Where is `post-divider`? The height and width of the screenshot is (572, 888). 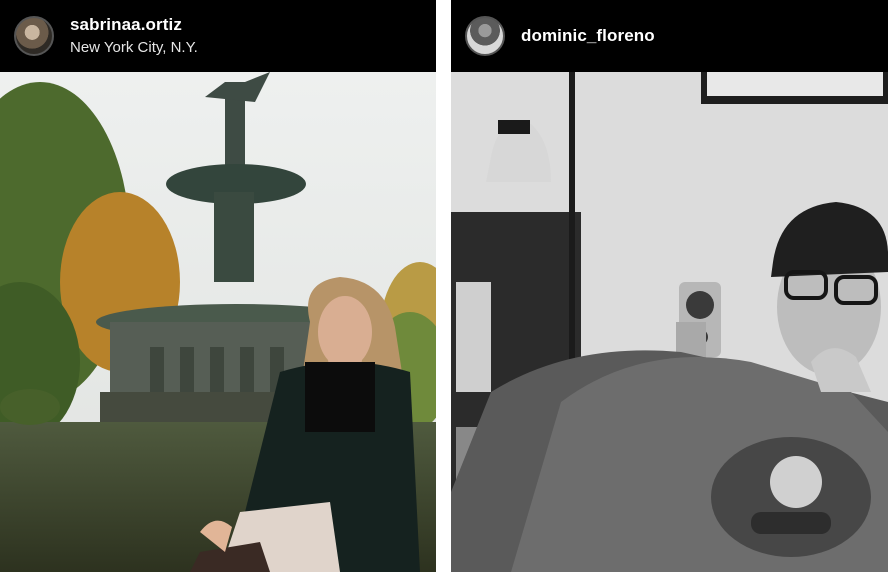 post-divider is located at coordinates (443, 286).